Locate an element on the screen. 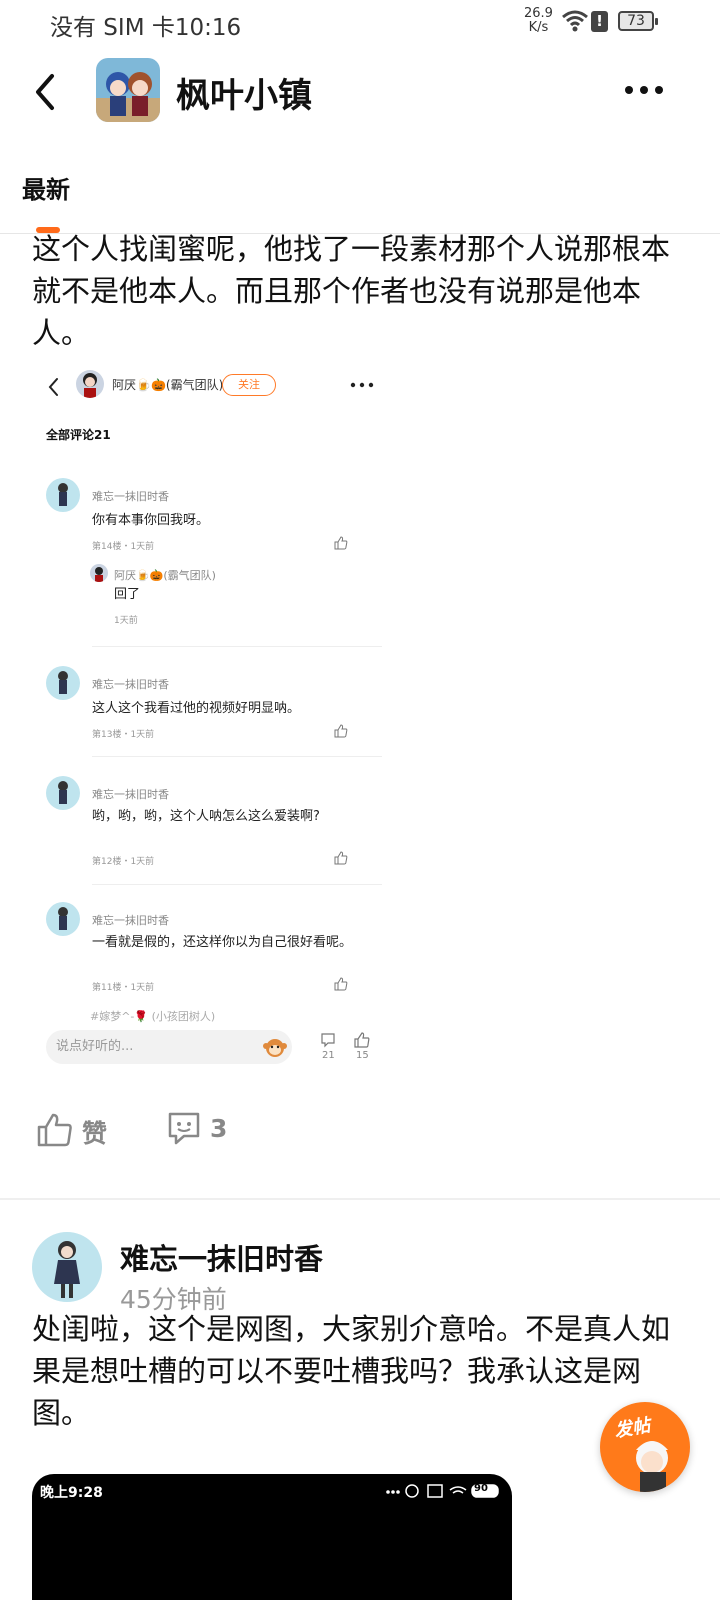 The image size is (720, 1600). emoji-monkey-icon is located at coordinates (275, 1048).